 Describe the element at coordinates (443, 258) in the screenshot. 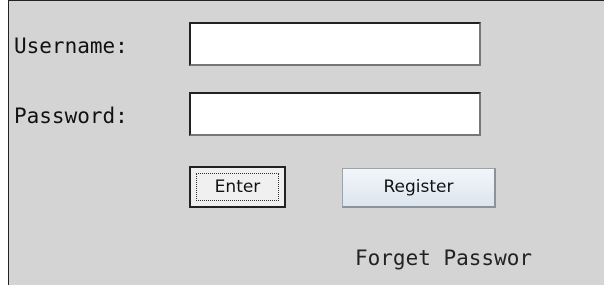

I see `forgot-password-link: Forget Passwor` at that location.